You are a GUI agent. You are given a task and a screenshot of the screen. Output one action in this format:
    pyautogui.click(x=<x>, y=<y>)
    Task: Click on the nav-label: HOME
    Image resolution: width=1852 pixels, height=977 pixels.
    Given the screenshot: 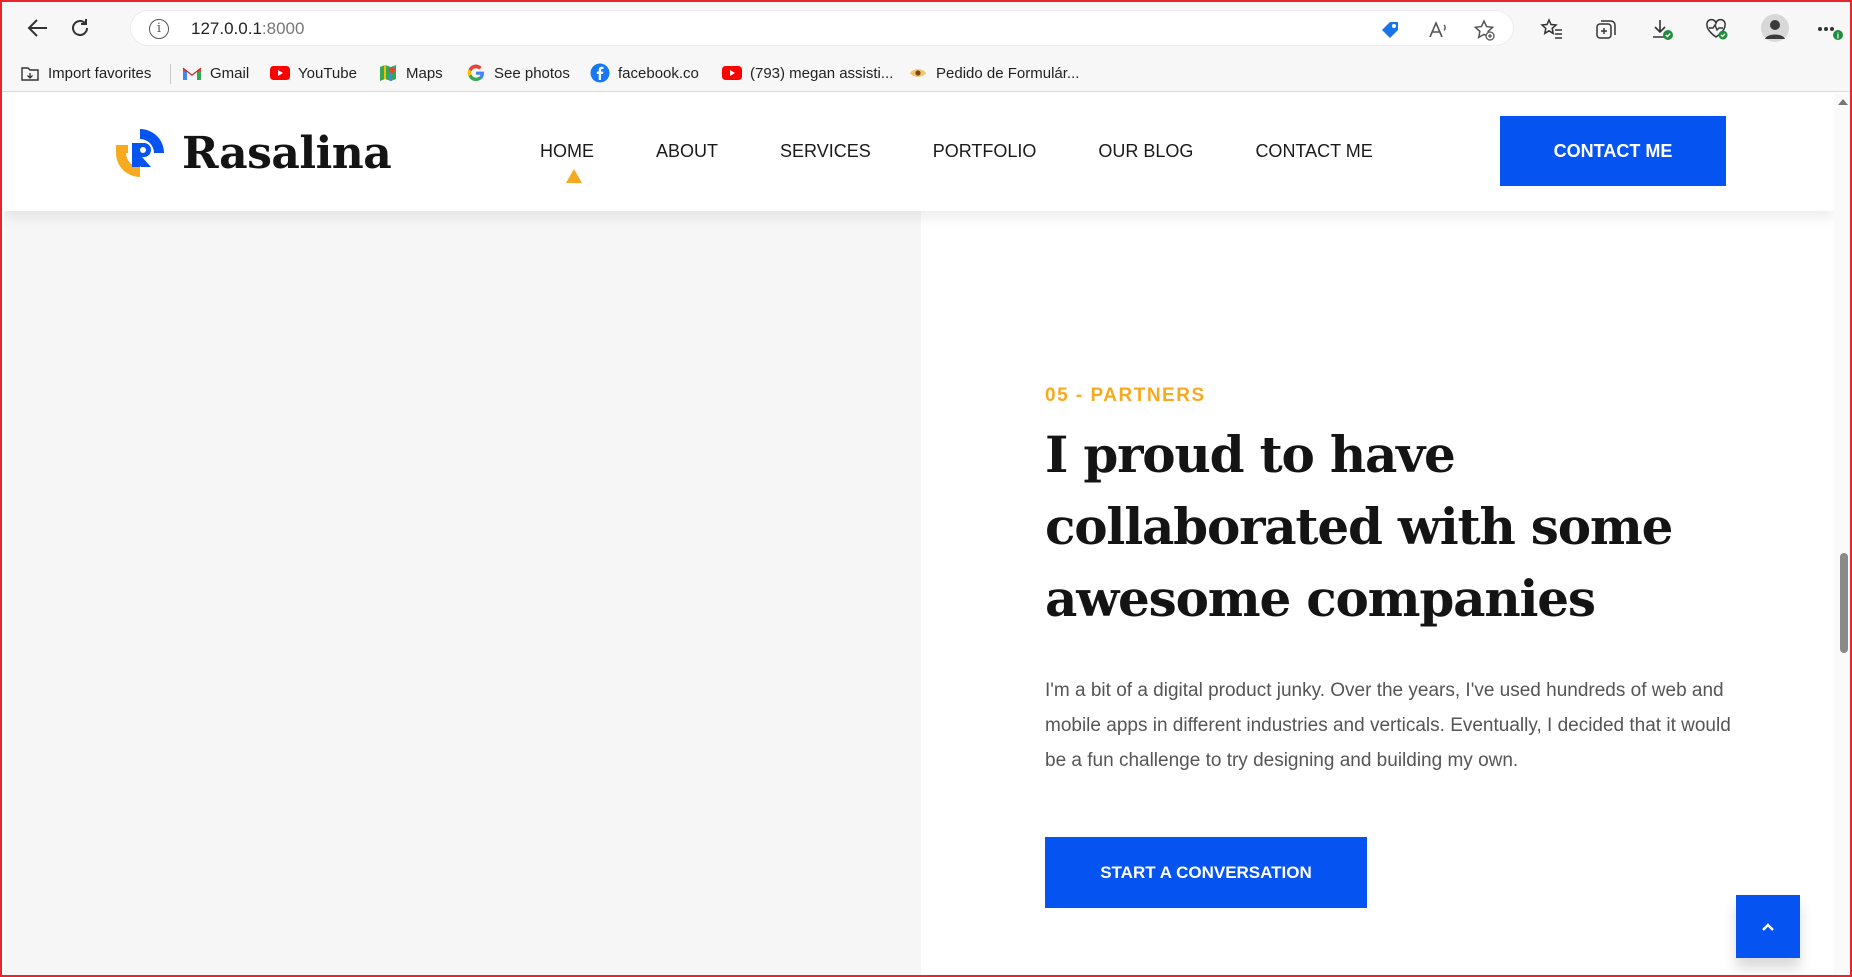 What is the action you would take?
    pyautogui.click(x=567, y=151)
    